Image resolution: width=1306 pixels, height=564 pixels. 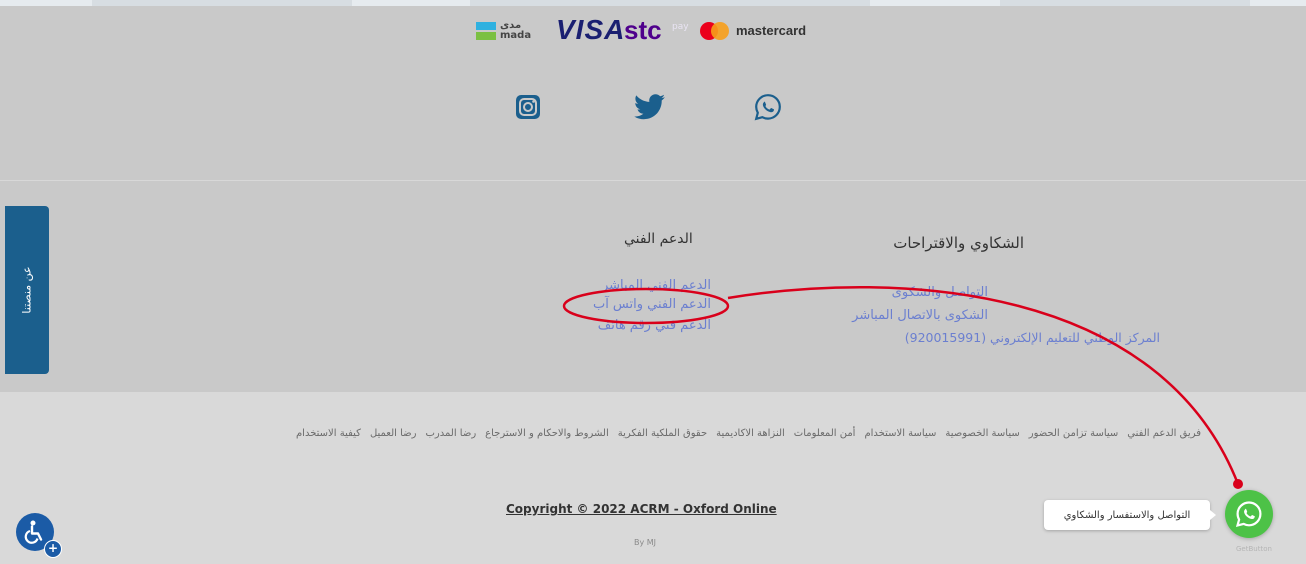 What do you see at coordinates (53, 549) in the screenshot?
I see `accessibility-plus-icon: +` at bounding box center [53, 549].